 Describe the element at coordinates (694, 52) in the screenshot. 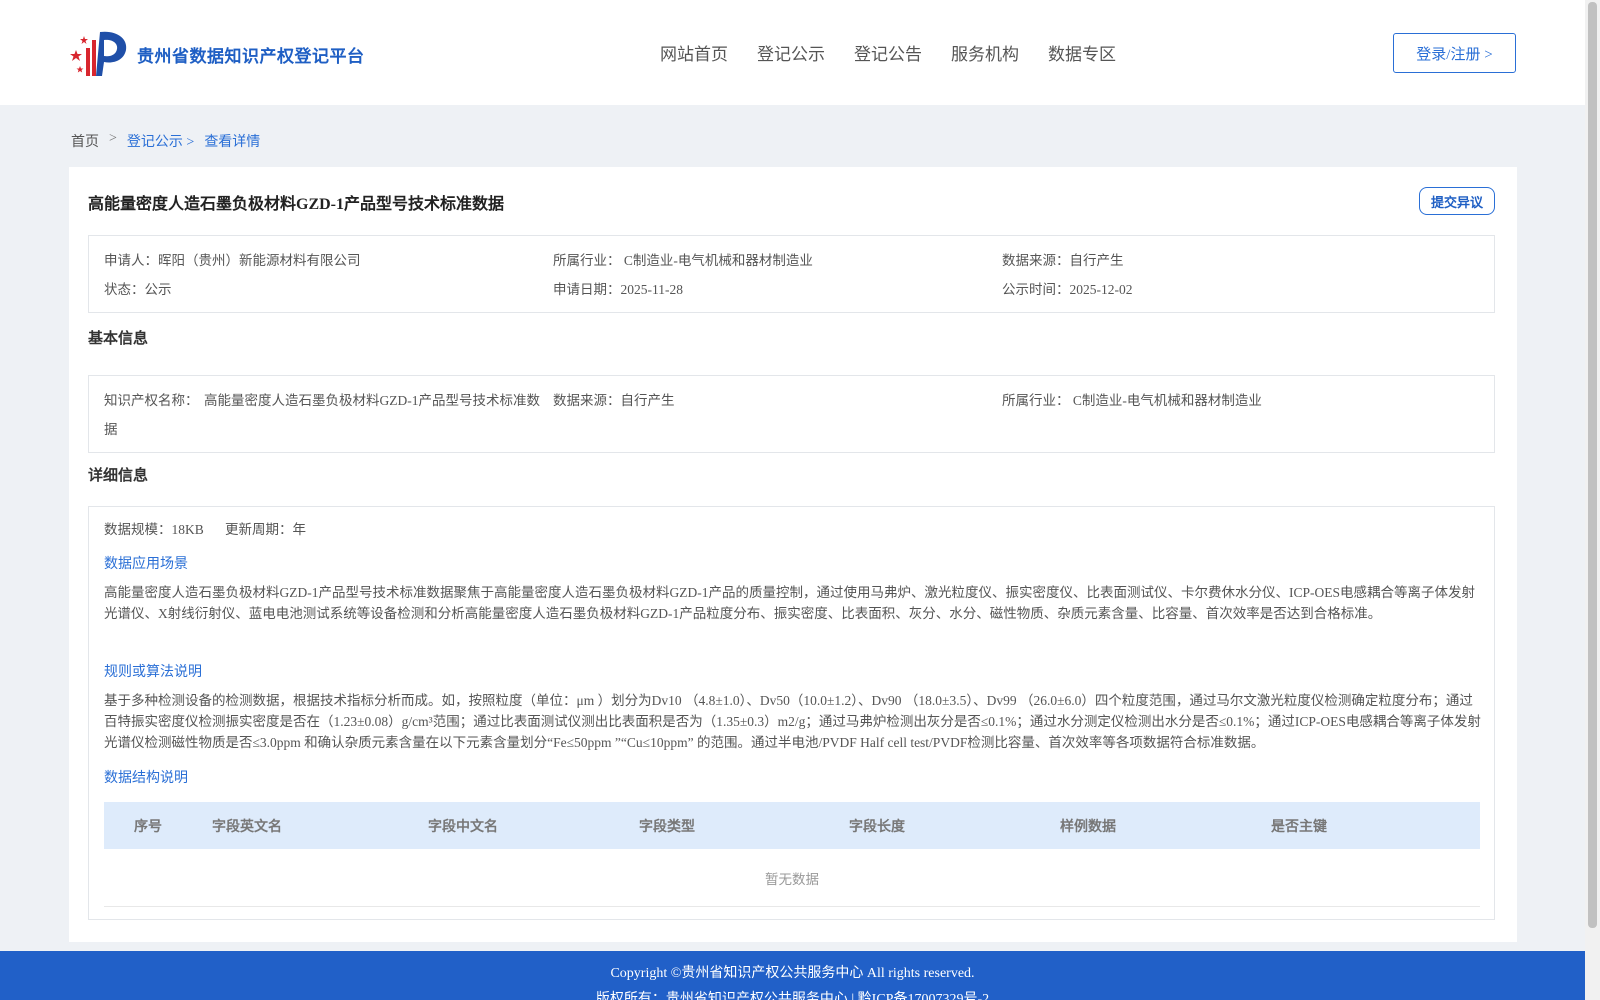

I see `nav-home: 网站首页` at that location.